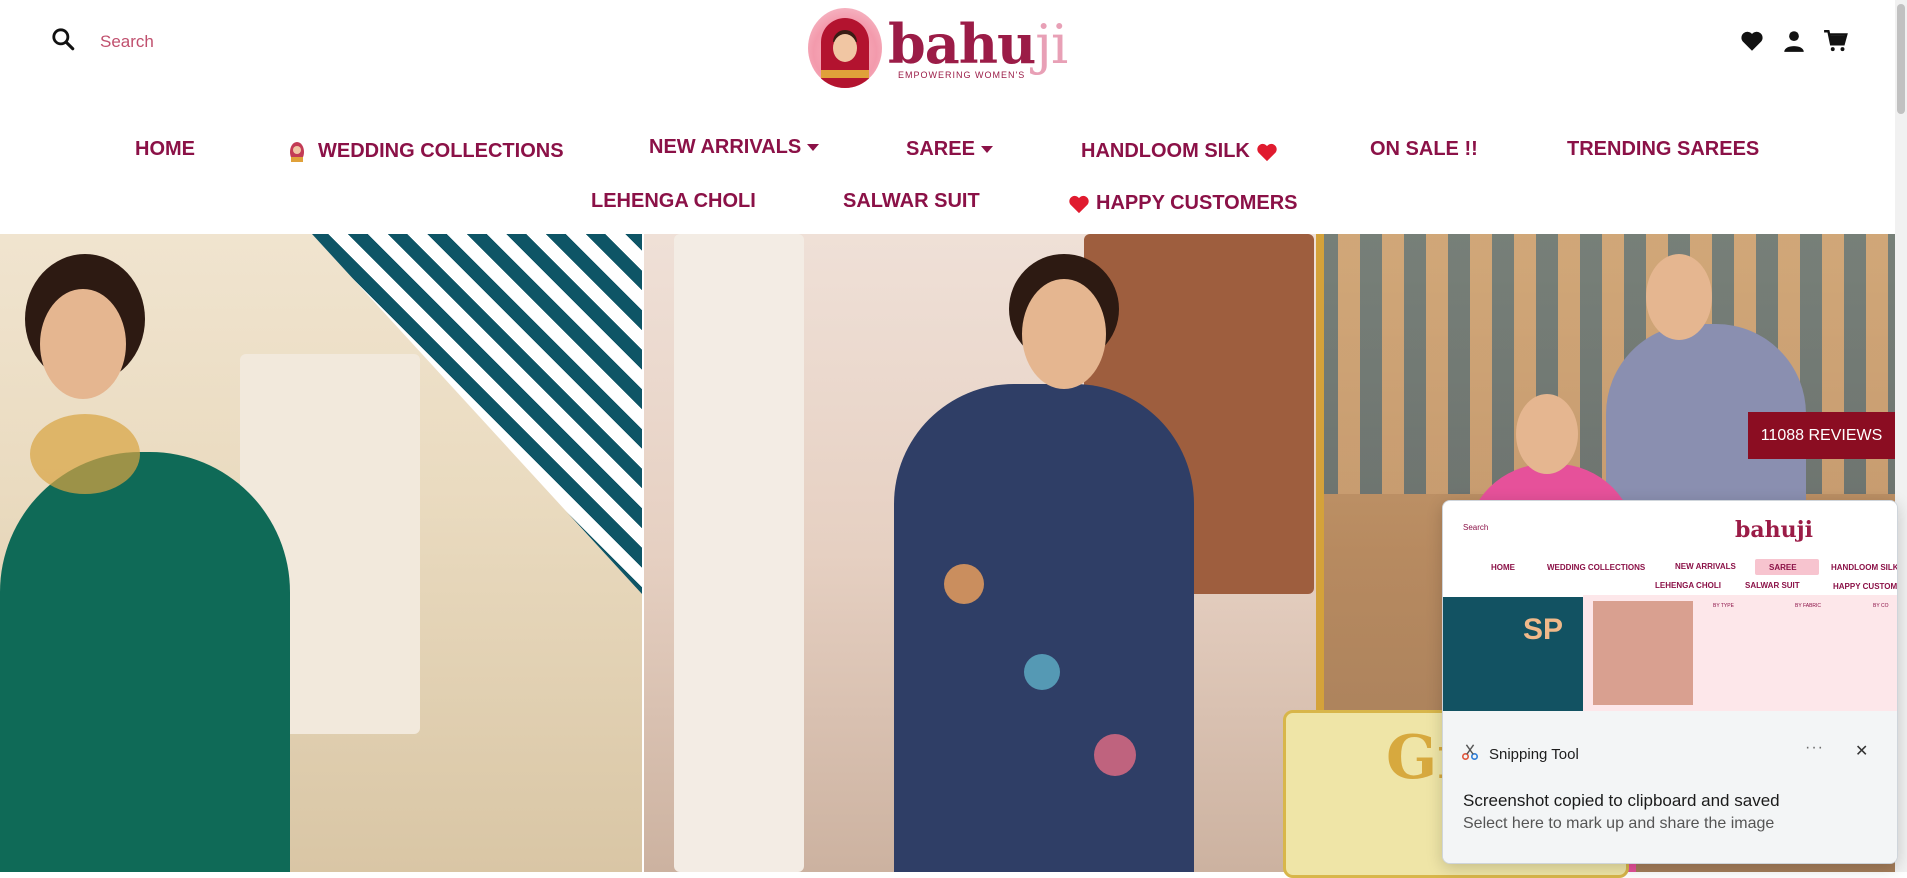  What do you see at coordinates (1836, 41) in the screenshot?
I see `cart-icon` at bounding box center [1836, 41].